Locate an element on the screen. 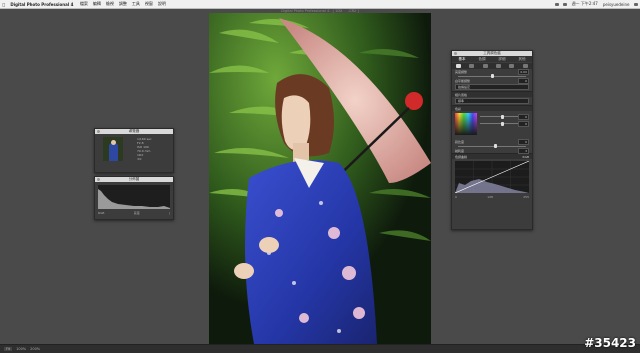 The height and width of the screenshot is (353, 640). tone-curve-header: 色調曲線 RGB is located at coordinates (492, 156).